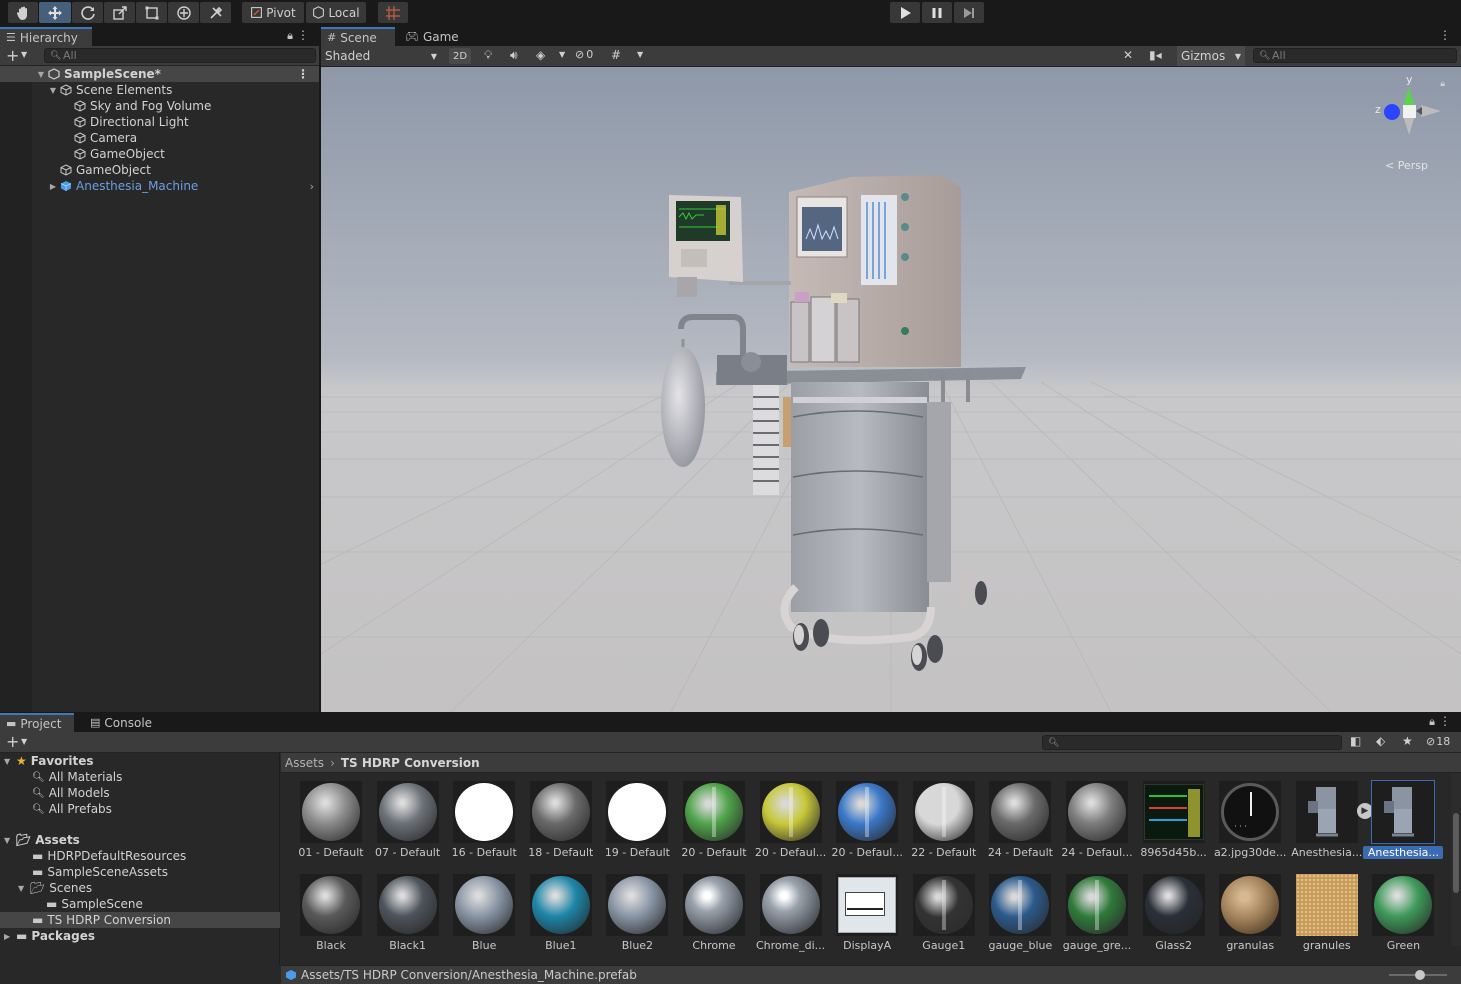 This screenshot has height=984, width=1461. What do you see at coordinates (637, 918) in the screenshot?
I see `asset-tile: Blue2` at bounding box center [637, 918].